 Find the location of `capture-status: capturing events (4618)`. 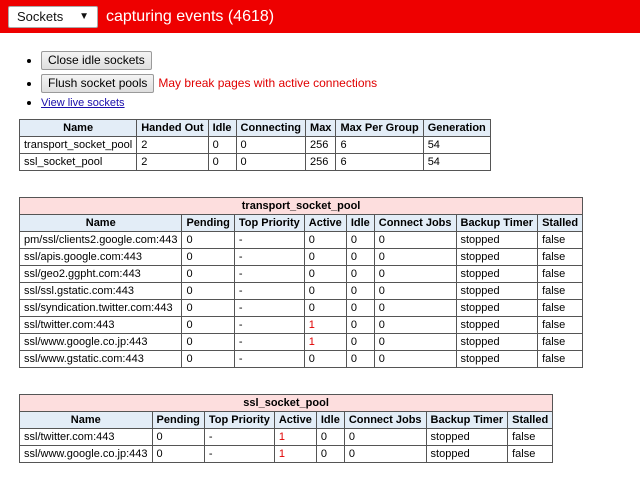

capture-status: capturing events (4618) is located at coordinates (190, 16).